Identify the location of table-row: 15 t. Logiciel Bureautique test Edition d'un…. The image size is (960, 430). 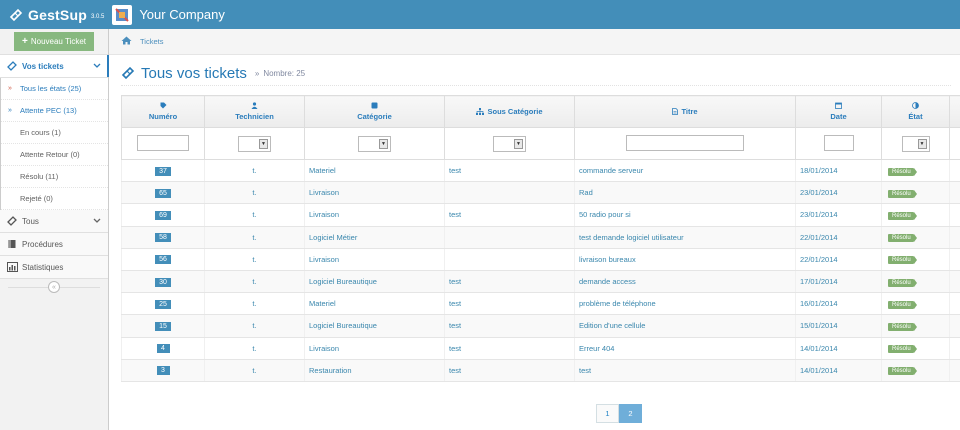
(540, 326).